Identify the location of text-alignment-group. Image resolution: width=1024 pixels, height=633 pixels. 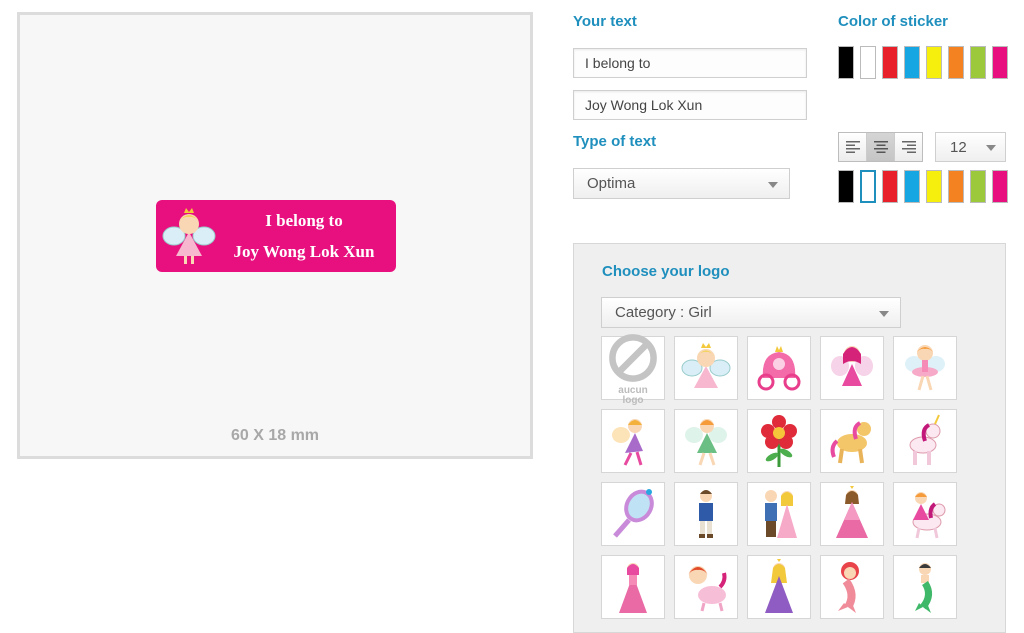
(880, 147).